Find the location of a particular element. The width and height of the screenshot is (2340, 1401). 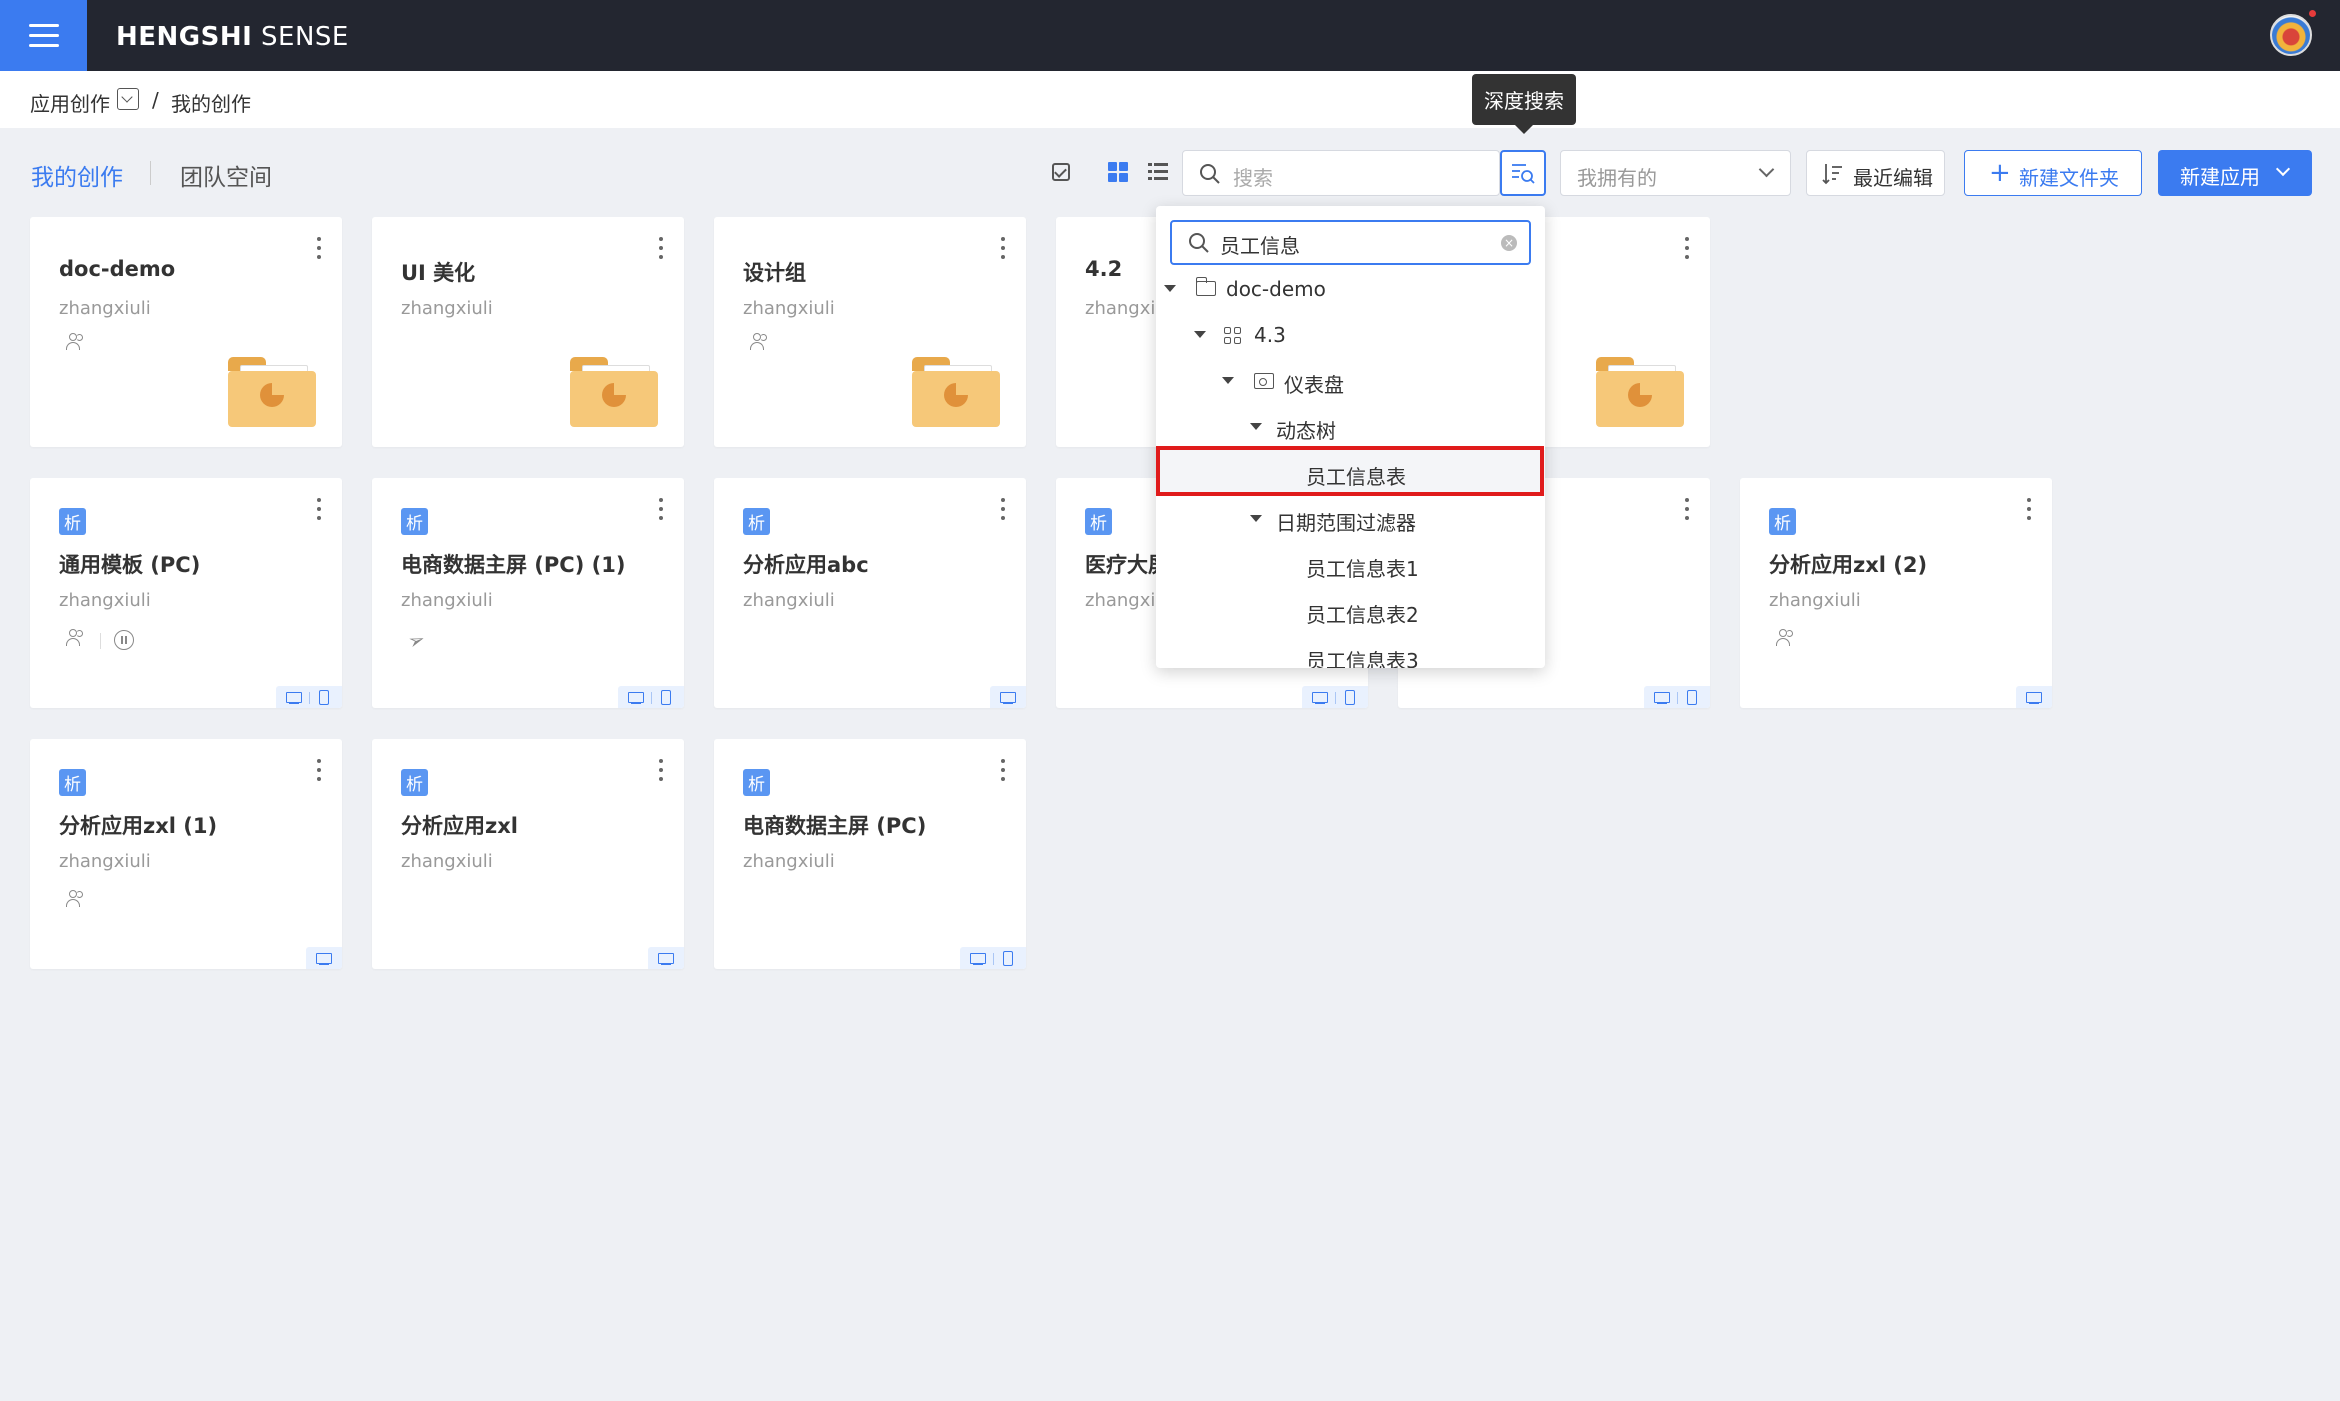

folder-owner: zhangxiuli is located at coordinates (789, 308).